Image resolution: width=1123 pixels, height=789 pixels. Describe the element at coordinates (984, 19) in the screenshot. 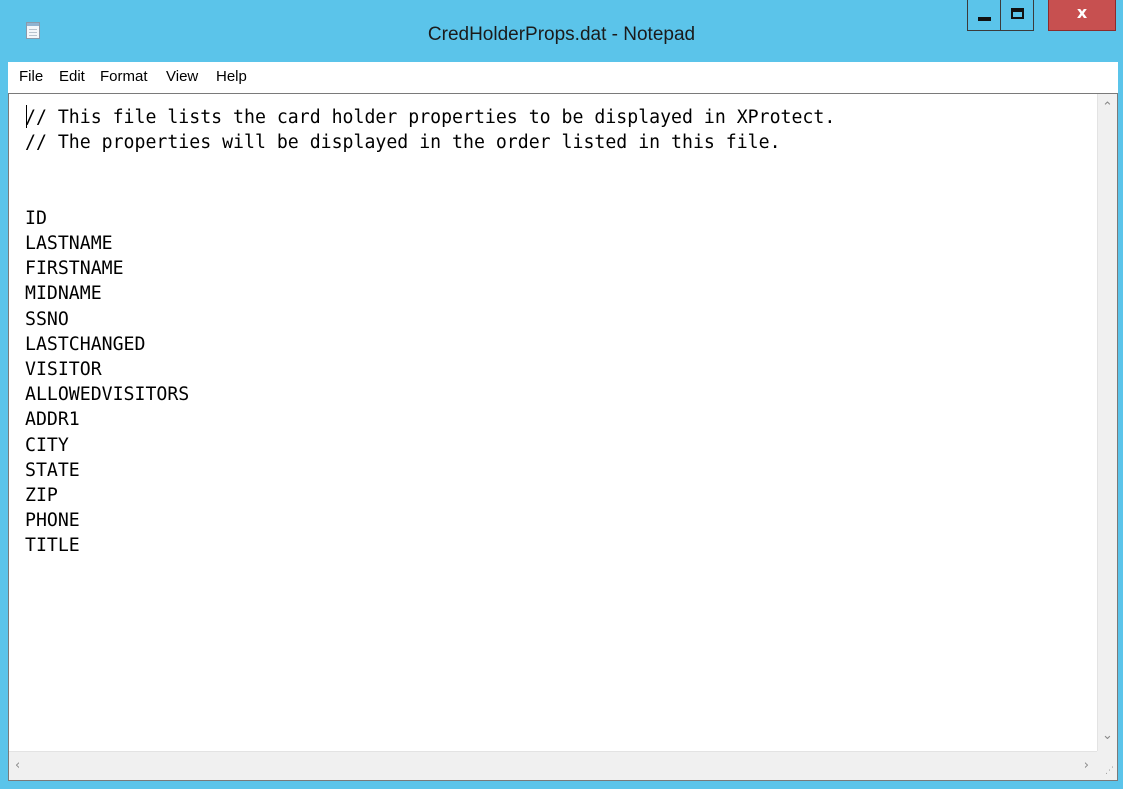

I see `minimize-icon` at that location.